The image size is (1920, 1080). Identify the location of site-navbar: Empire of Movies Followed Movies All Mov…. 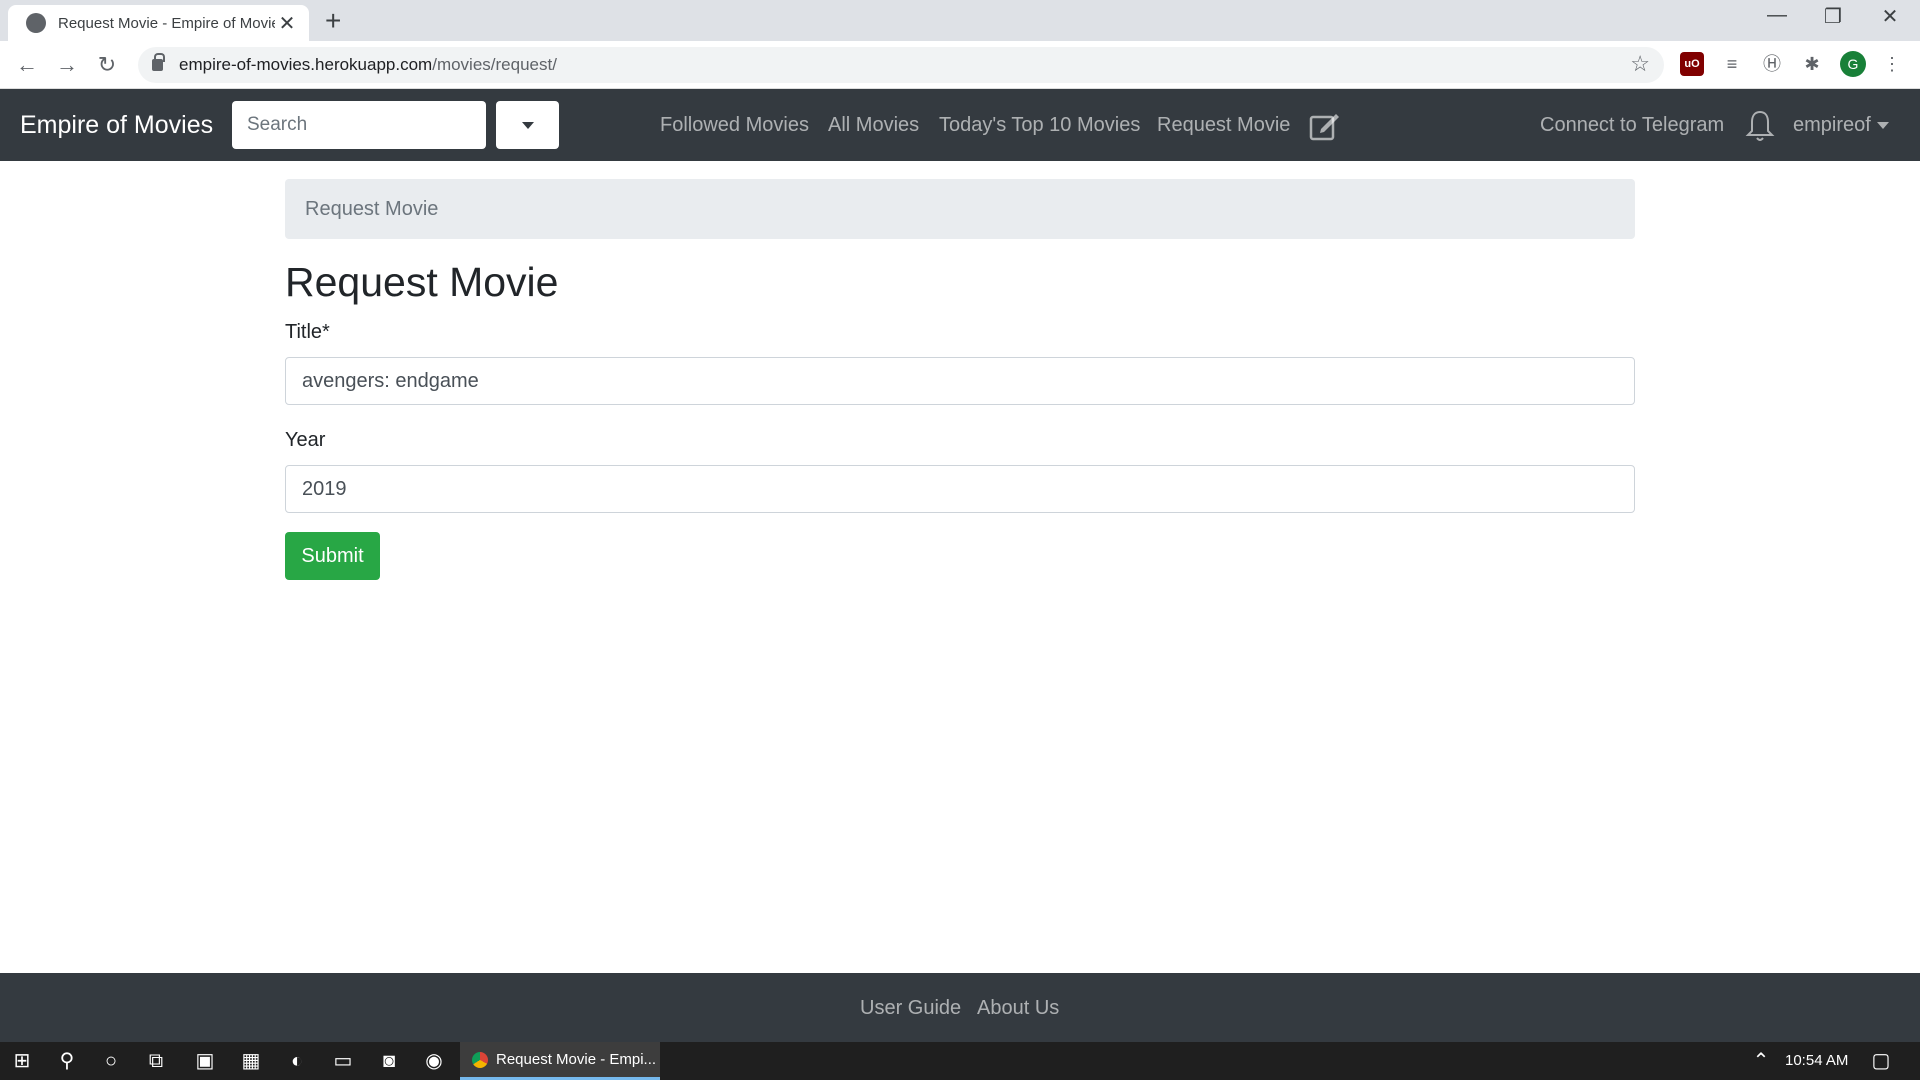
(960, 125).